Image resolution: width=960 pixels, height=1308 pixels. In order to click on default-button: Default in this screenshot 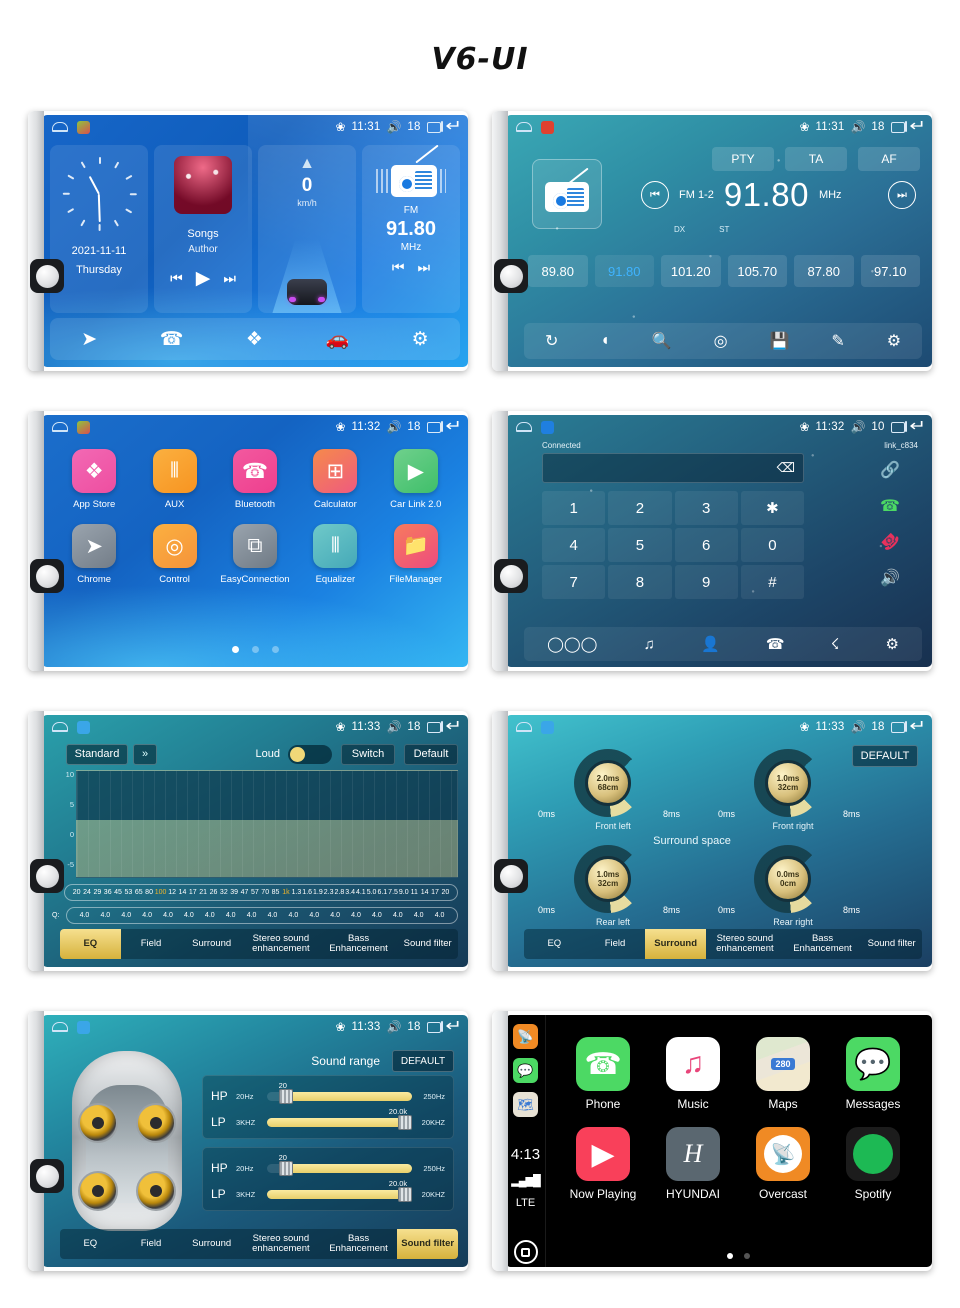, I will do `click(431, 754)`.